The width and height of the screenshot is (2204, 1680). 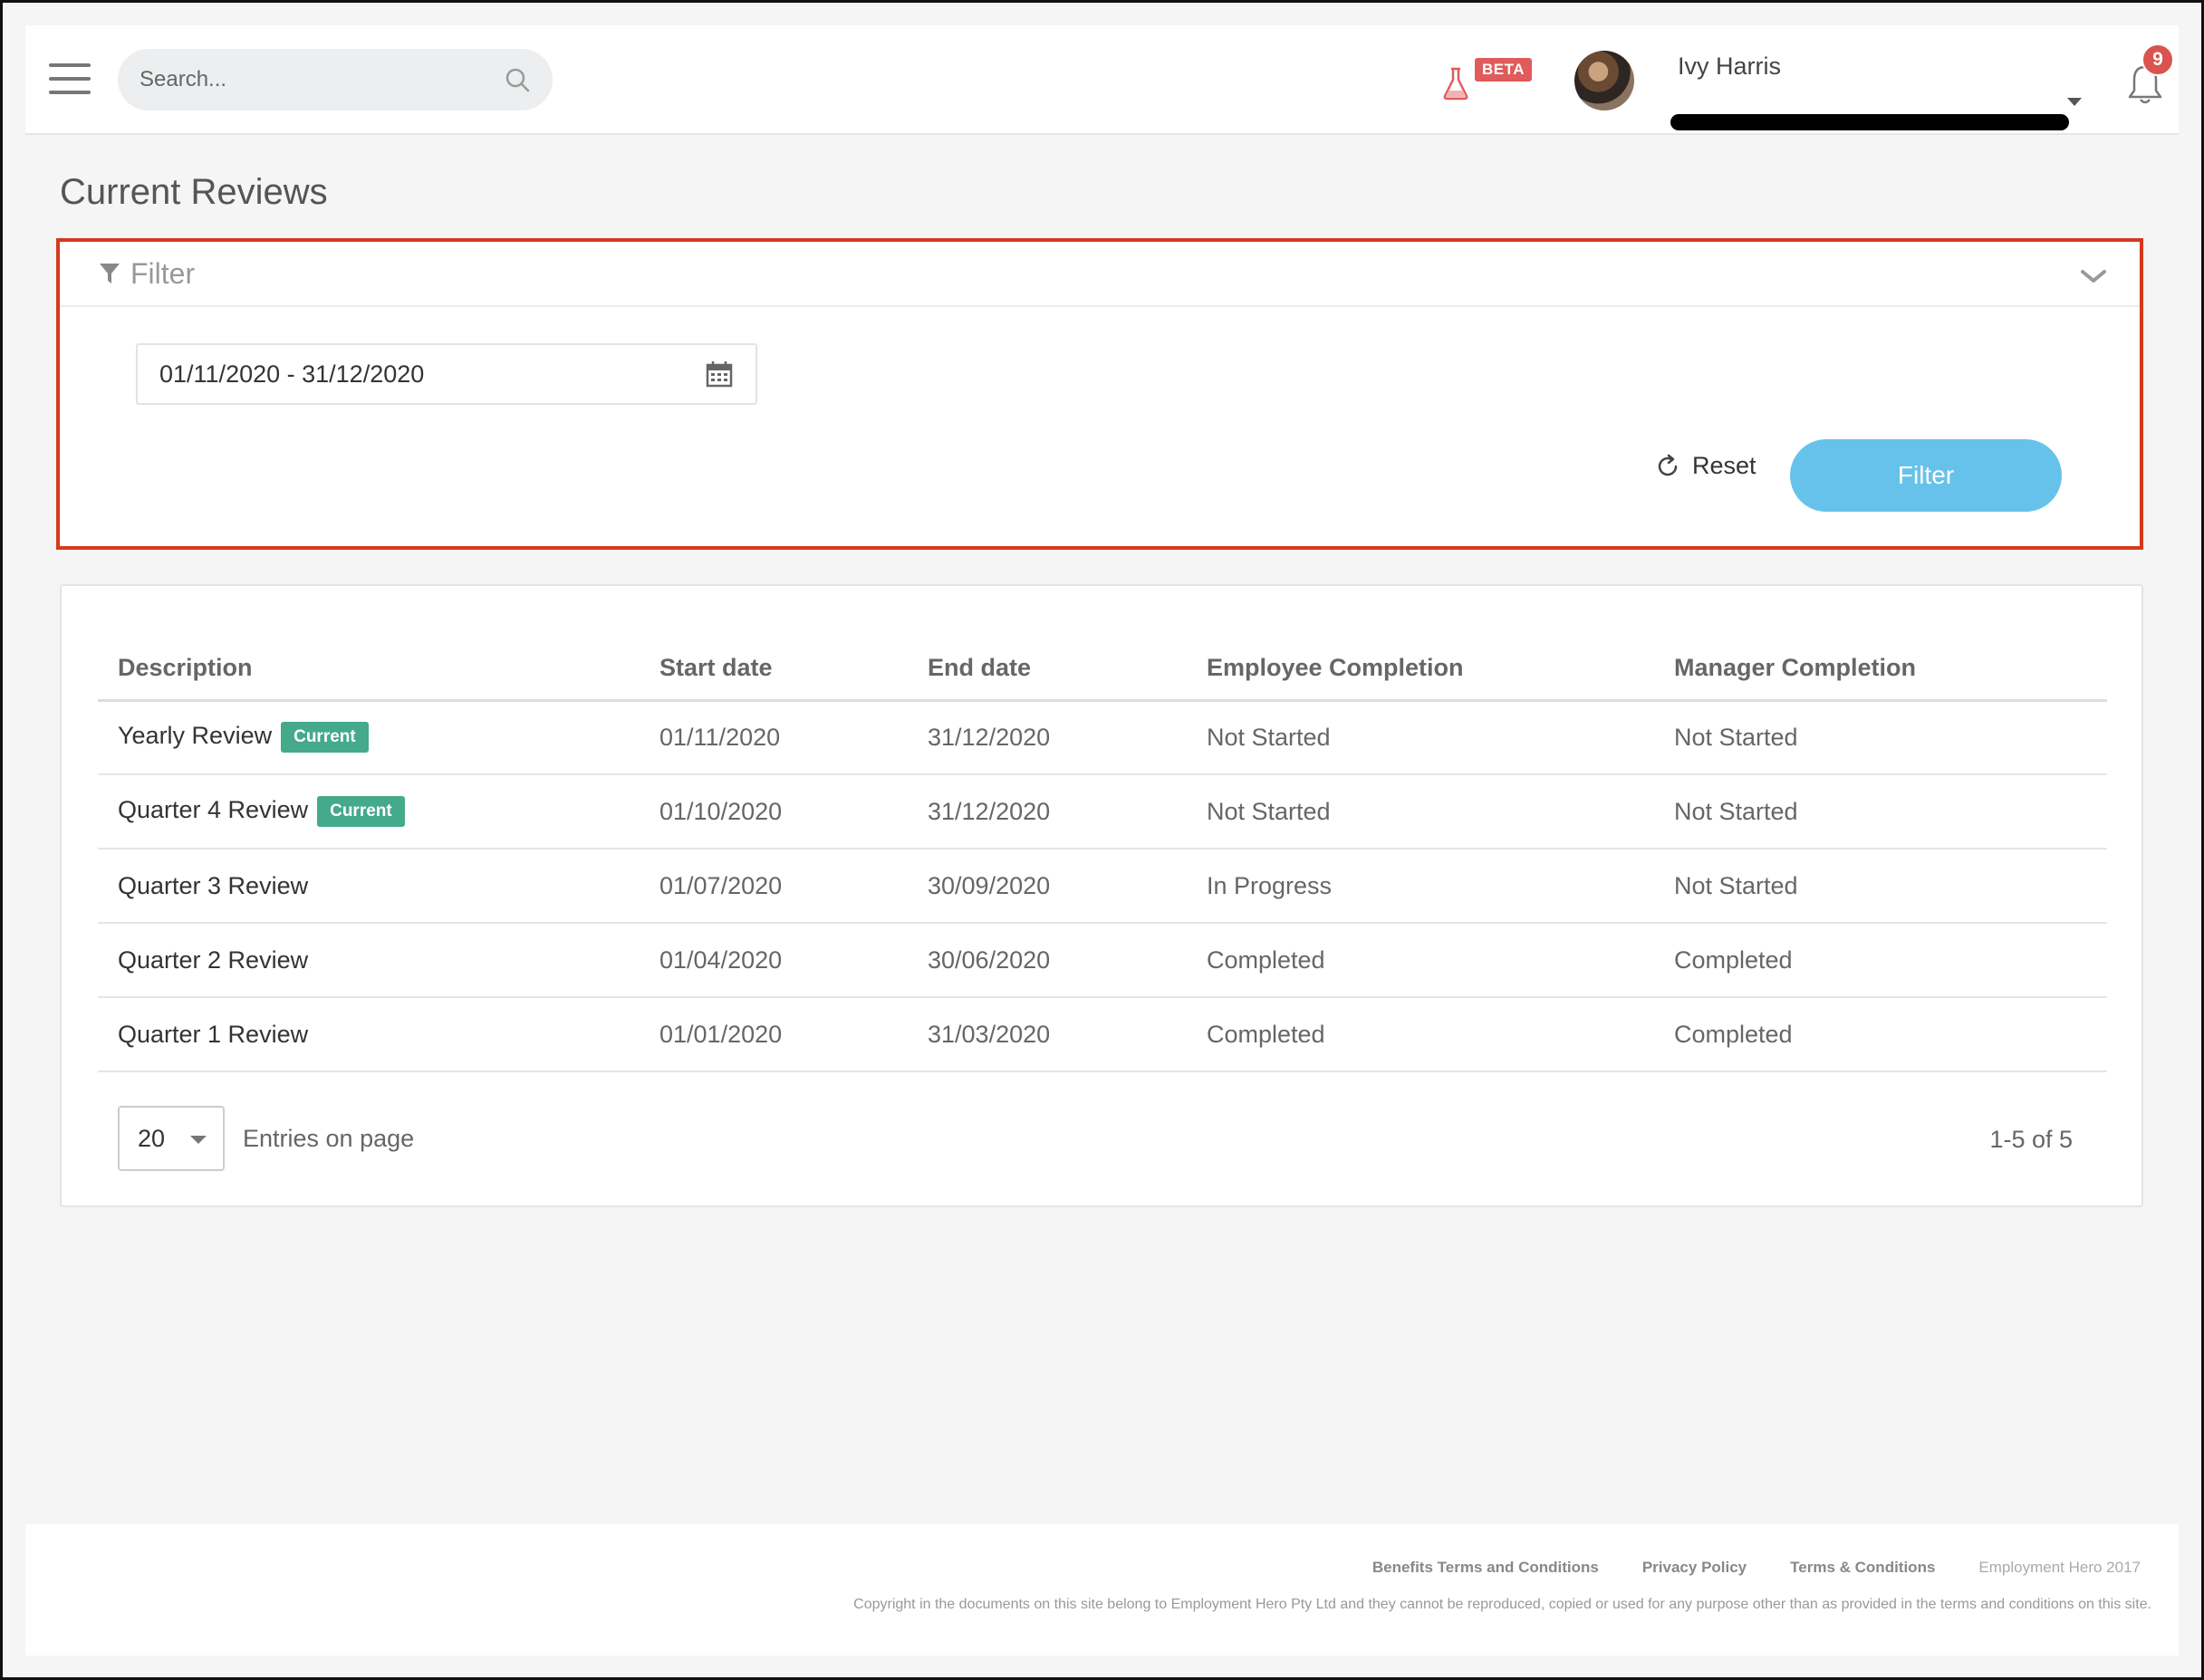 I want to click on page-title: Current Reviews, so click(x=194, y=192).